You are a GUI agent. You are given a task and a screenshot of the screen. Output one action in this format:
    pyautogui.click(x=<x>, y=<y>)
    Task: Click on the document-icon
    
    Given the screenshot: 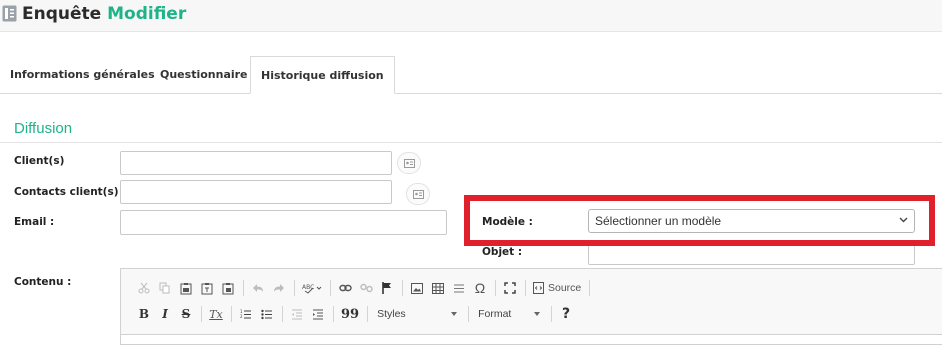 What is the action you would take?
    pyautogui.click(x=9, y=13)
    